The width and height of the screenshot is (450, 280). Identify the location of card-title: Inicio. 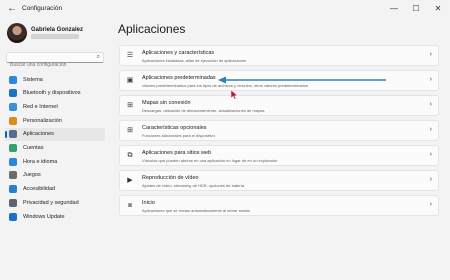
(148, 203).